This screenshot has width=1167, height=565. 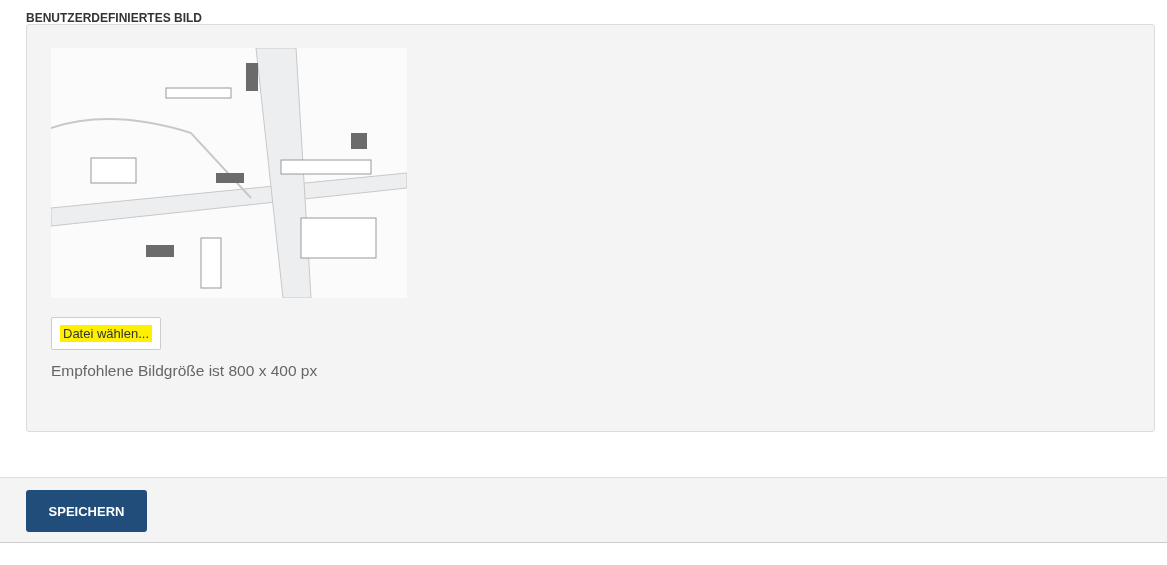 I want to click on save-button: SPEICHERN, so click(x=86, y=511).